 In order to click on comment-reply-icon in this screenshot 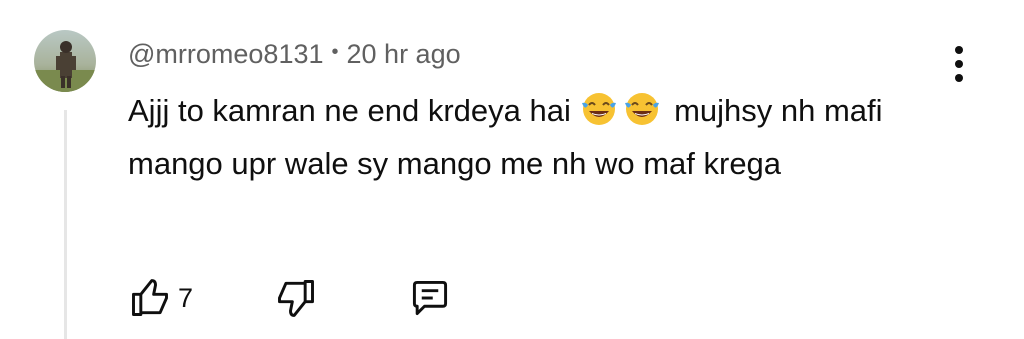, I will do `click(430, 298)`.